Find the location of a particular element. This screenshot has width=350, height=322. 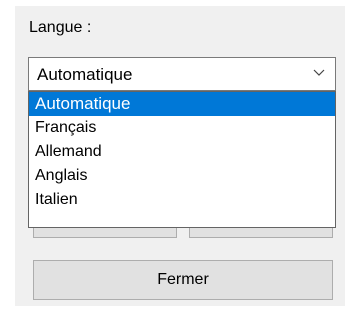

option-francais: Français is located at coordinates (182, 128).